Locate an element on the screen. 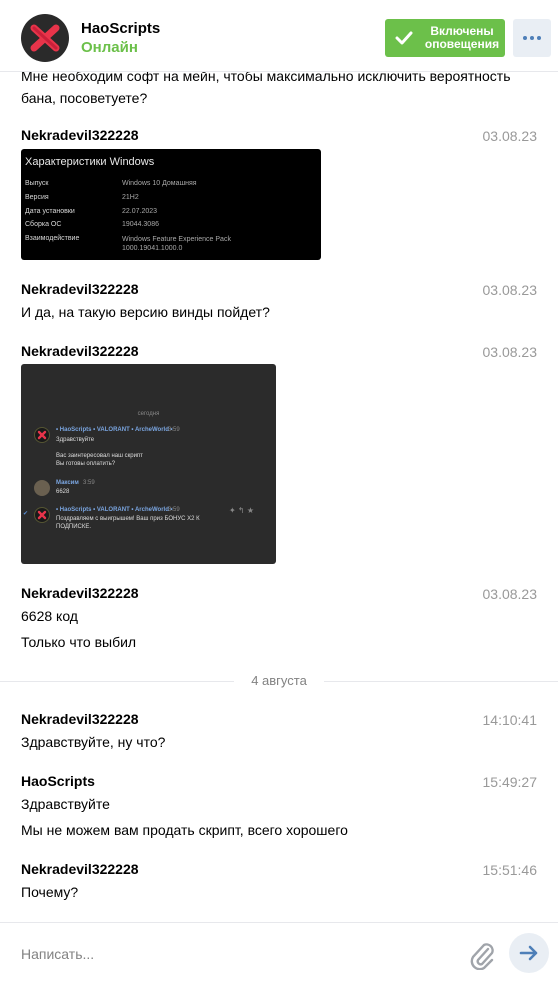 This screenshot has width=558, height=986. message-text: Только что выбил is located at coordinates (79, 642).